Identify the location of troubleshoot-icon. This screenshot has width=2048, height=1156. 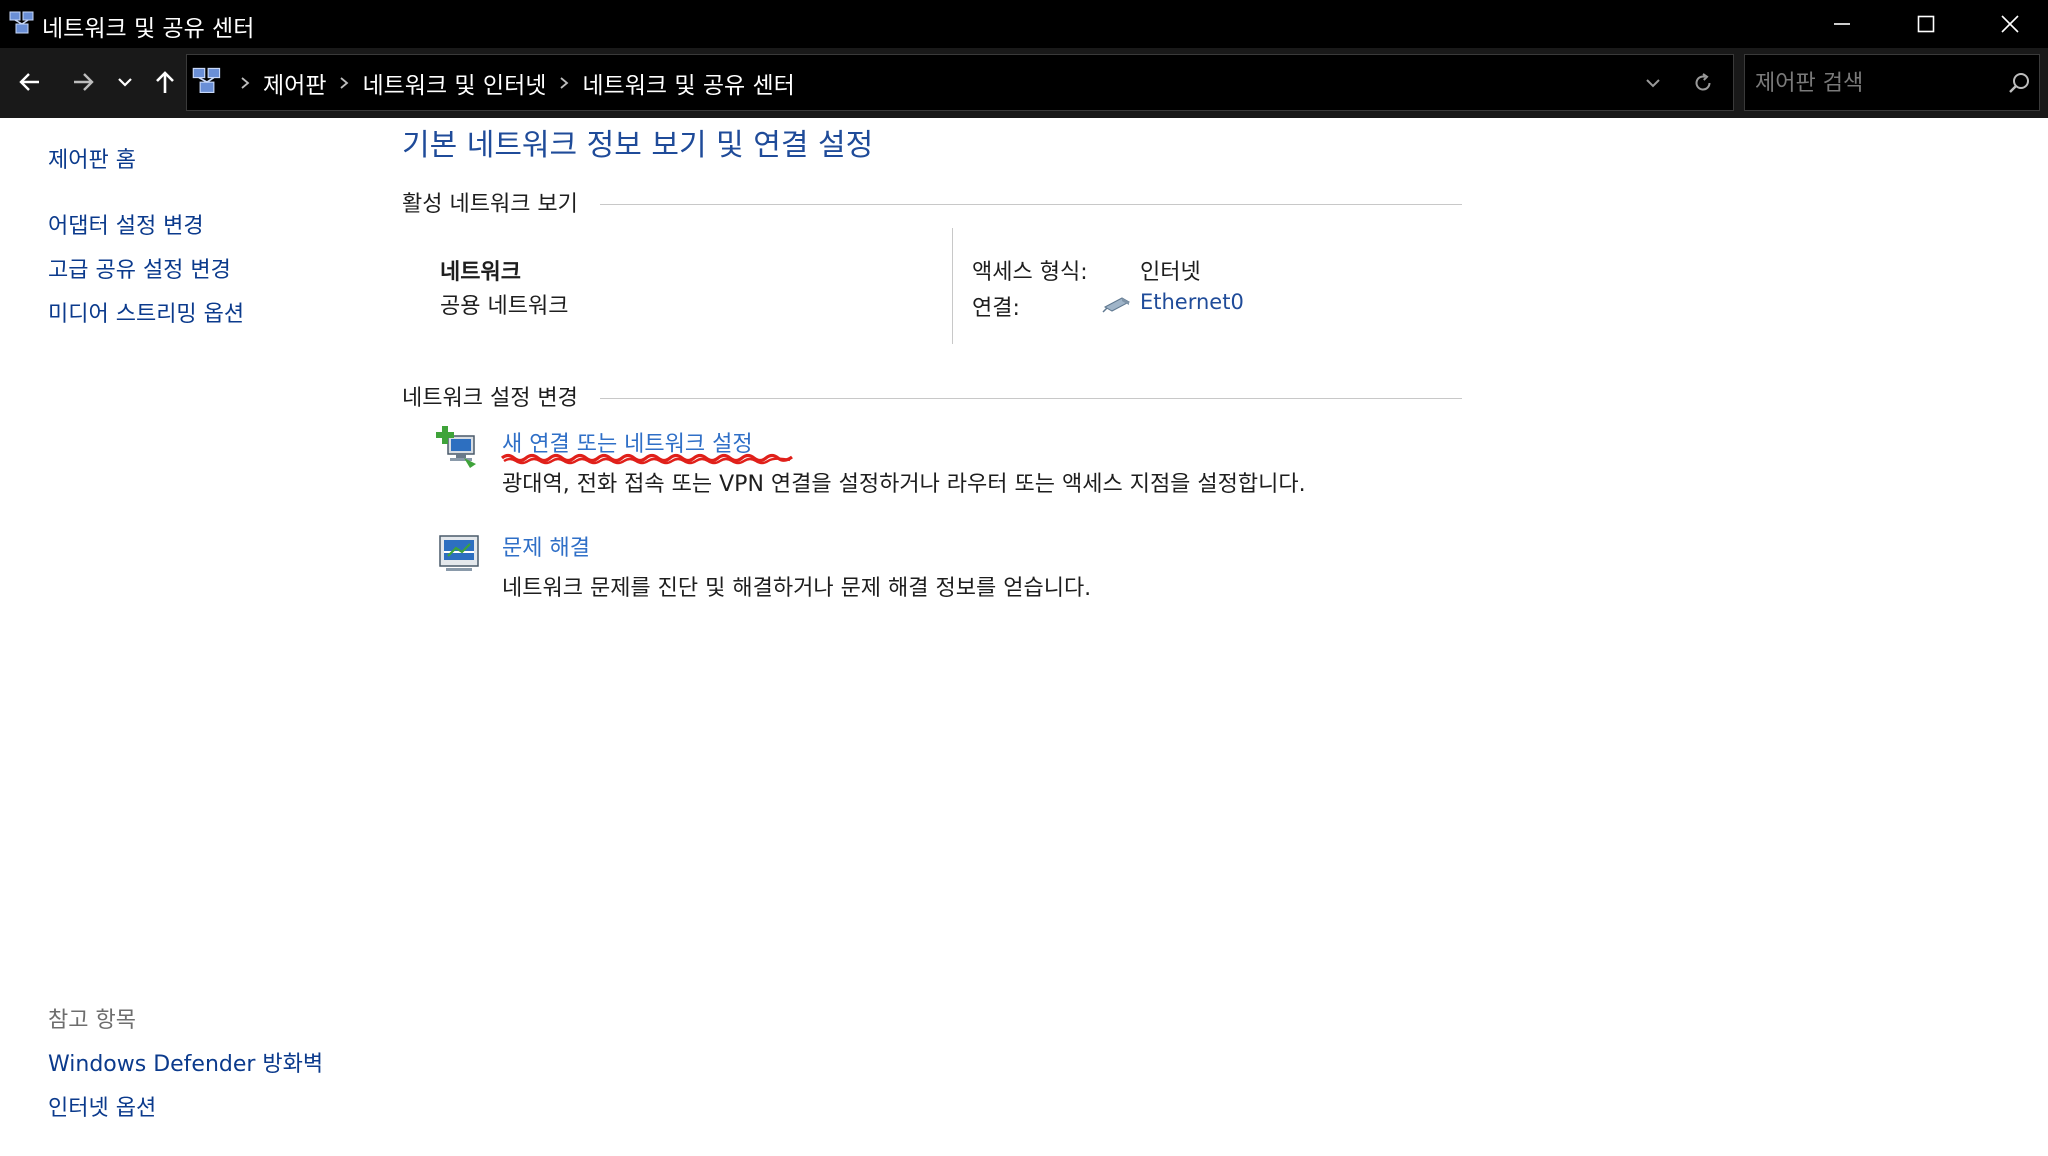
(459, 553).